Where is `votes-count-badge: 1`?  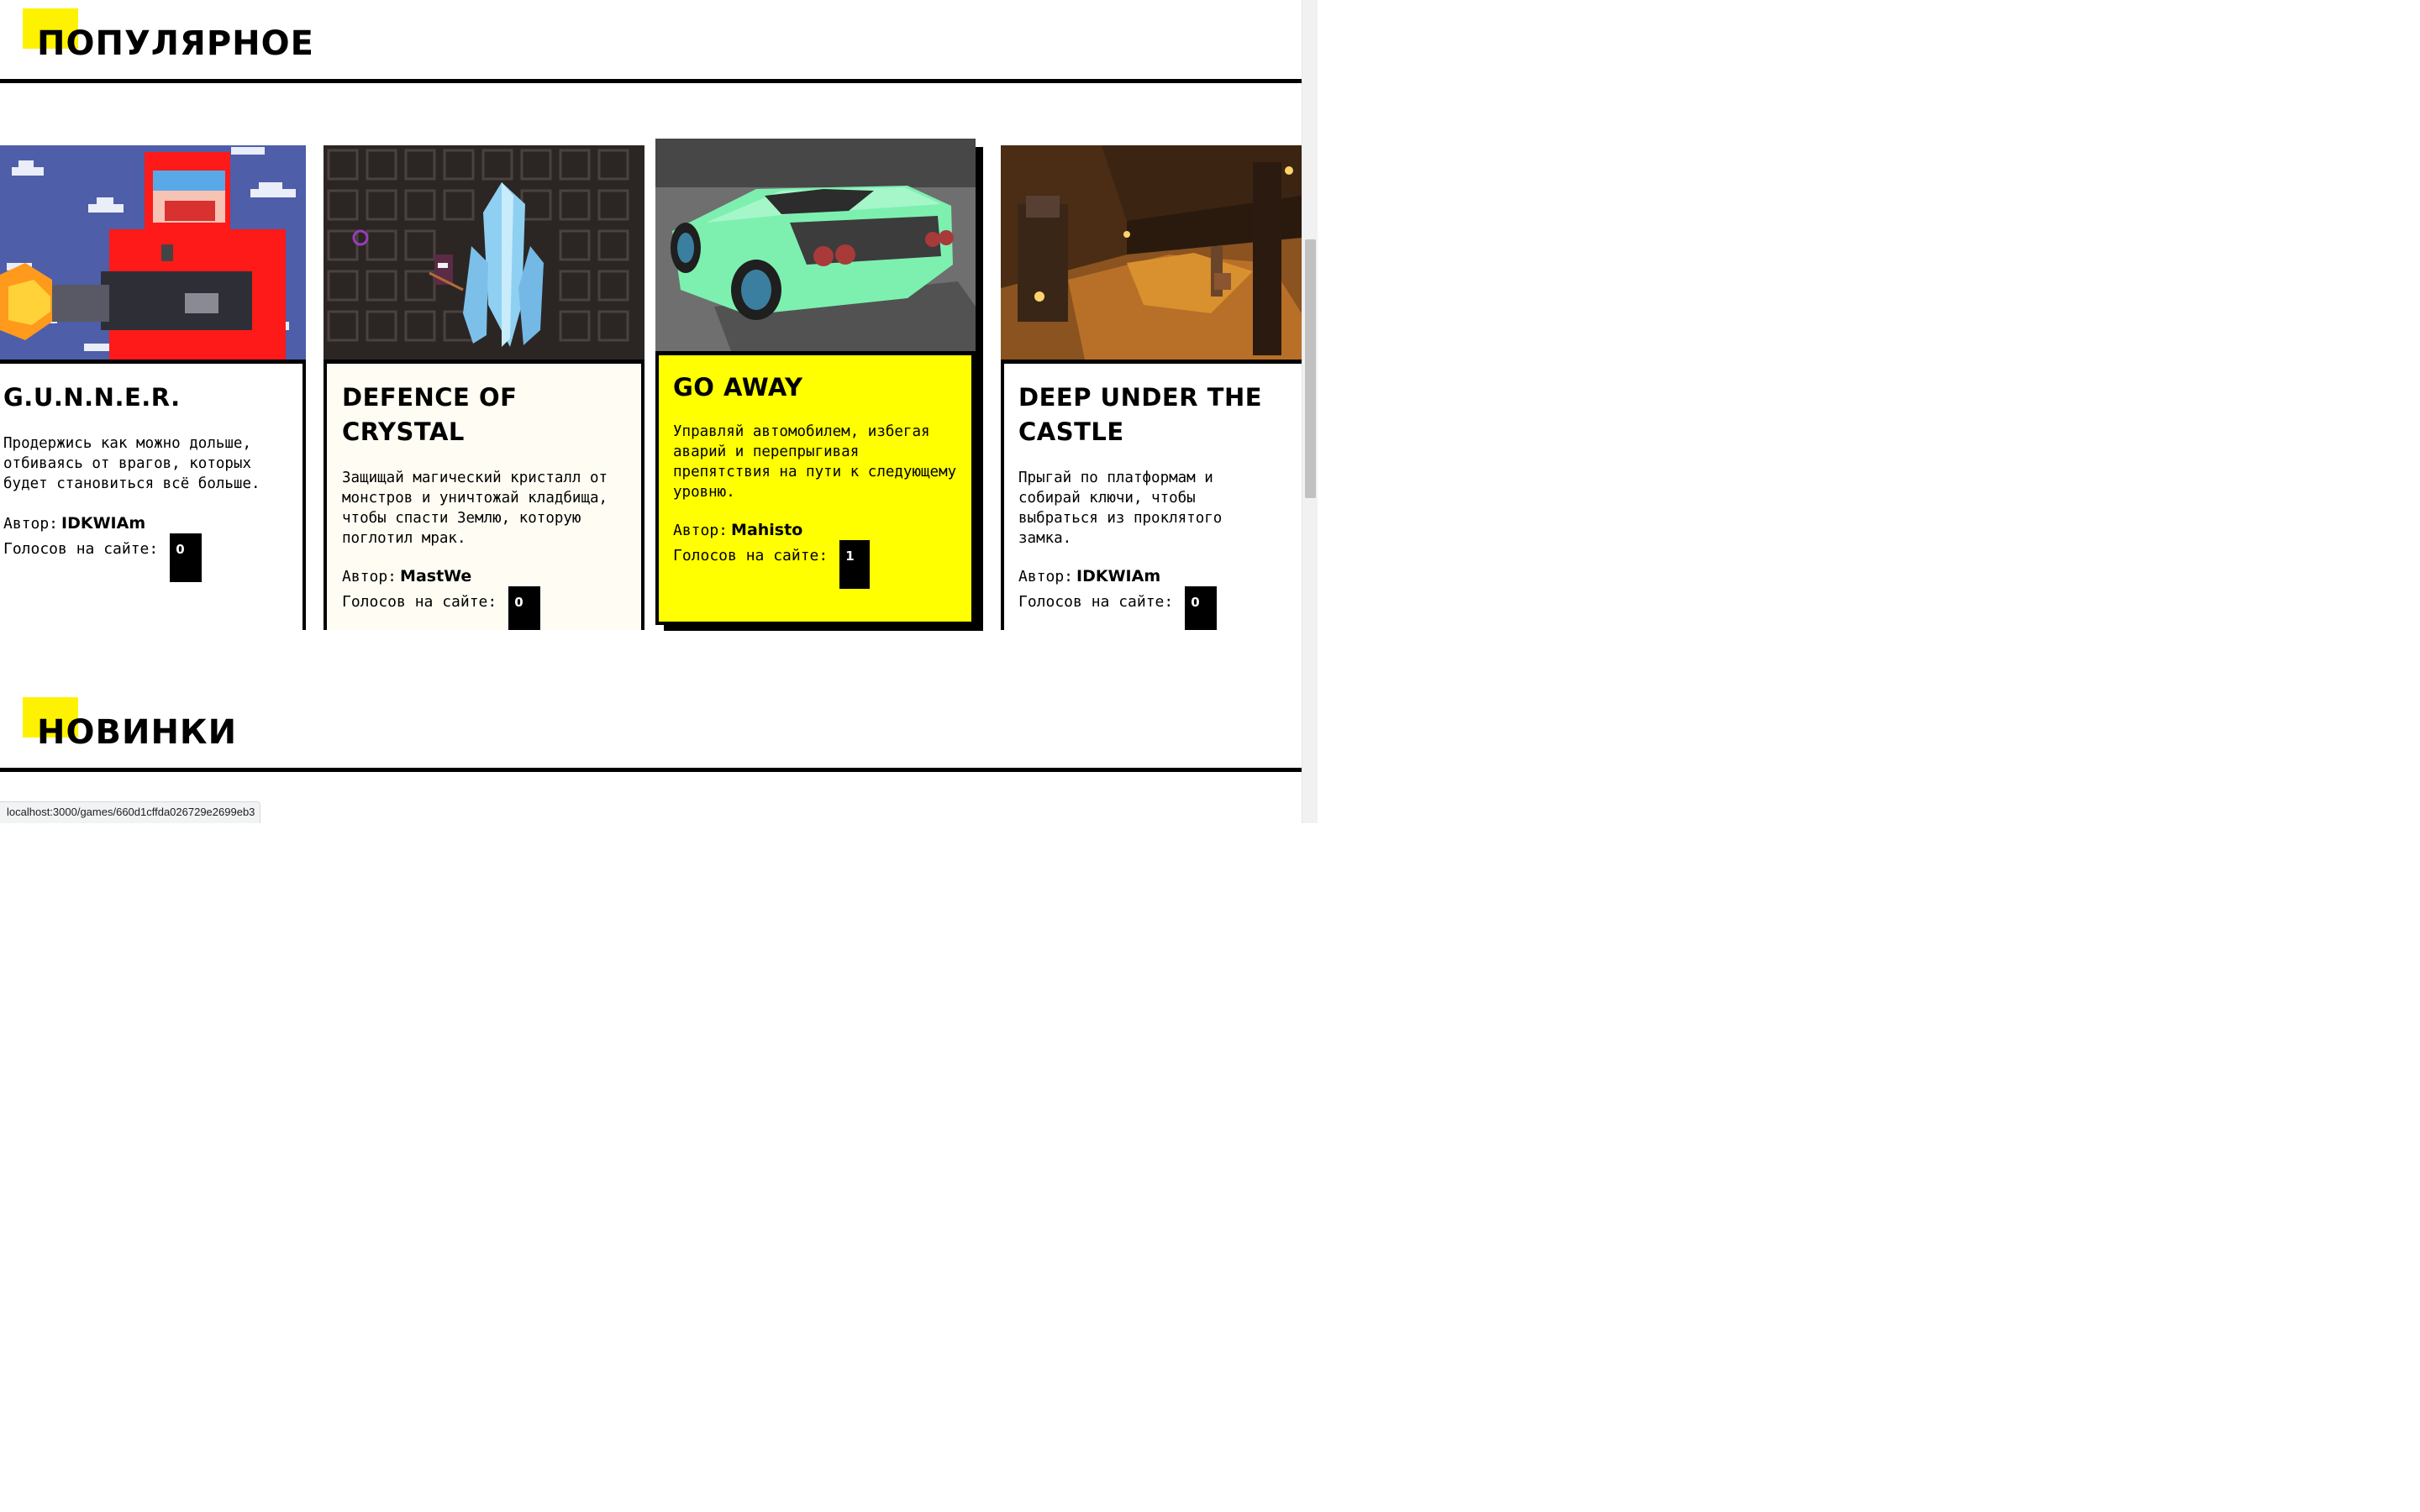
votes-count-badge: 1 is located at coordinates (855, 564).